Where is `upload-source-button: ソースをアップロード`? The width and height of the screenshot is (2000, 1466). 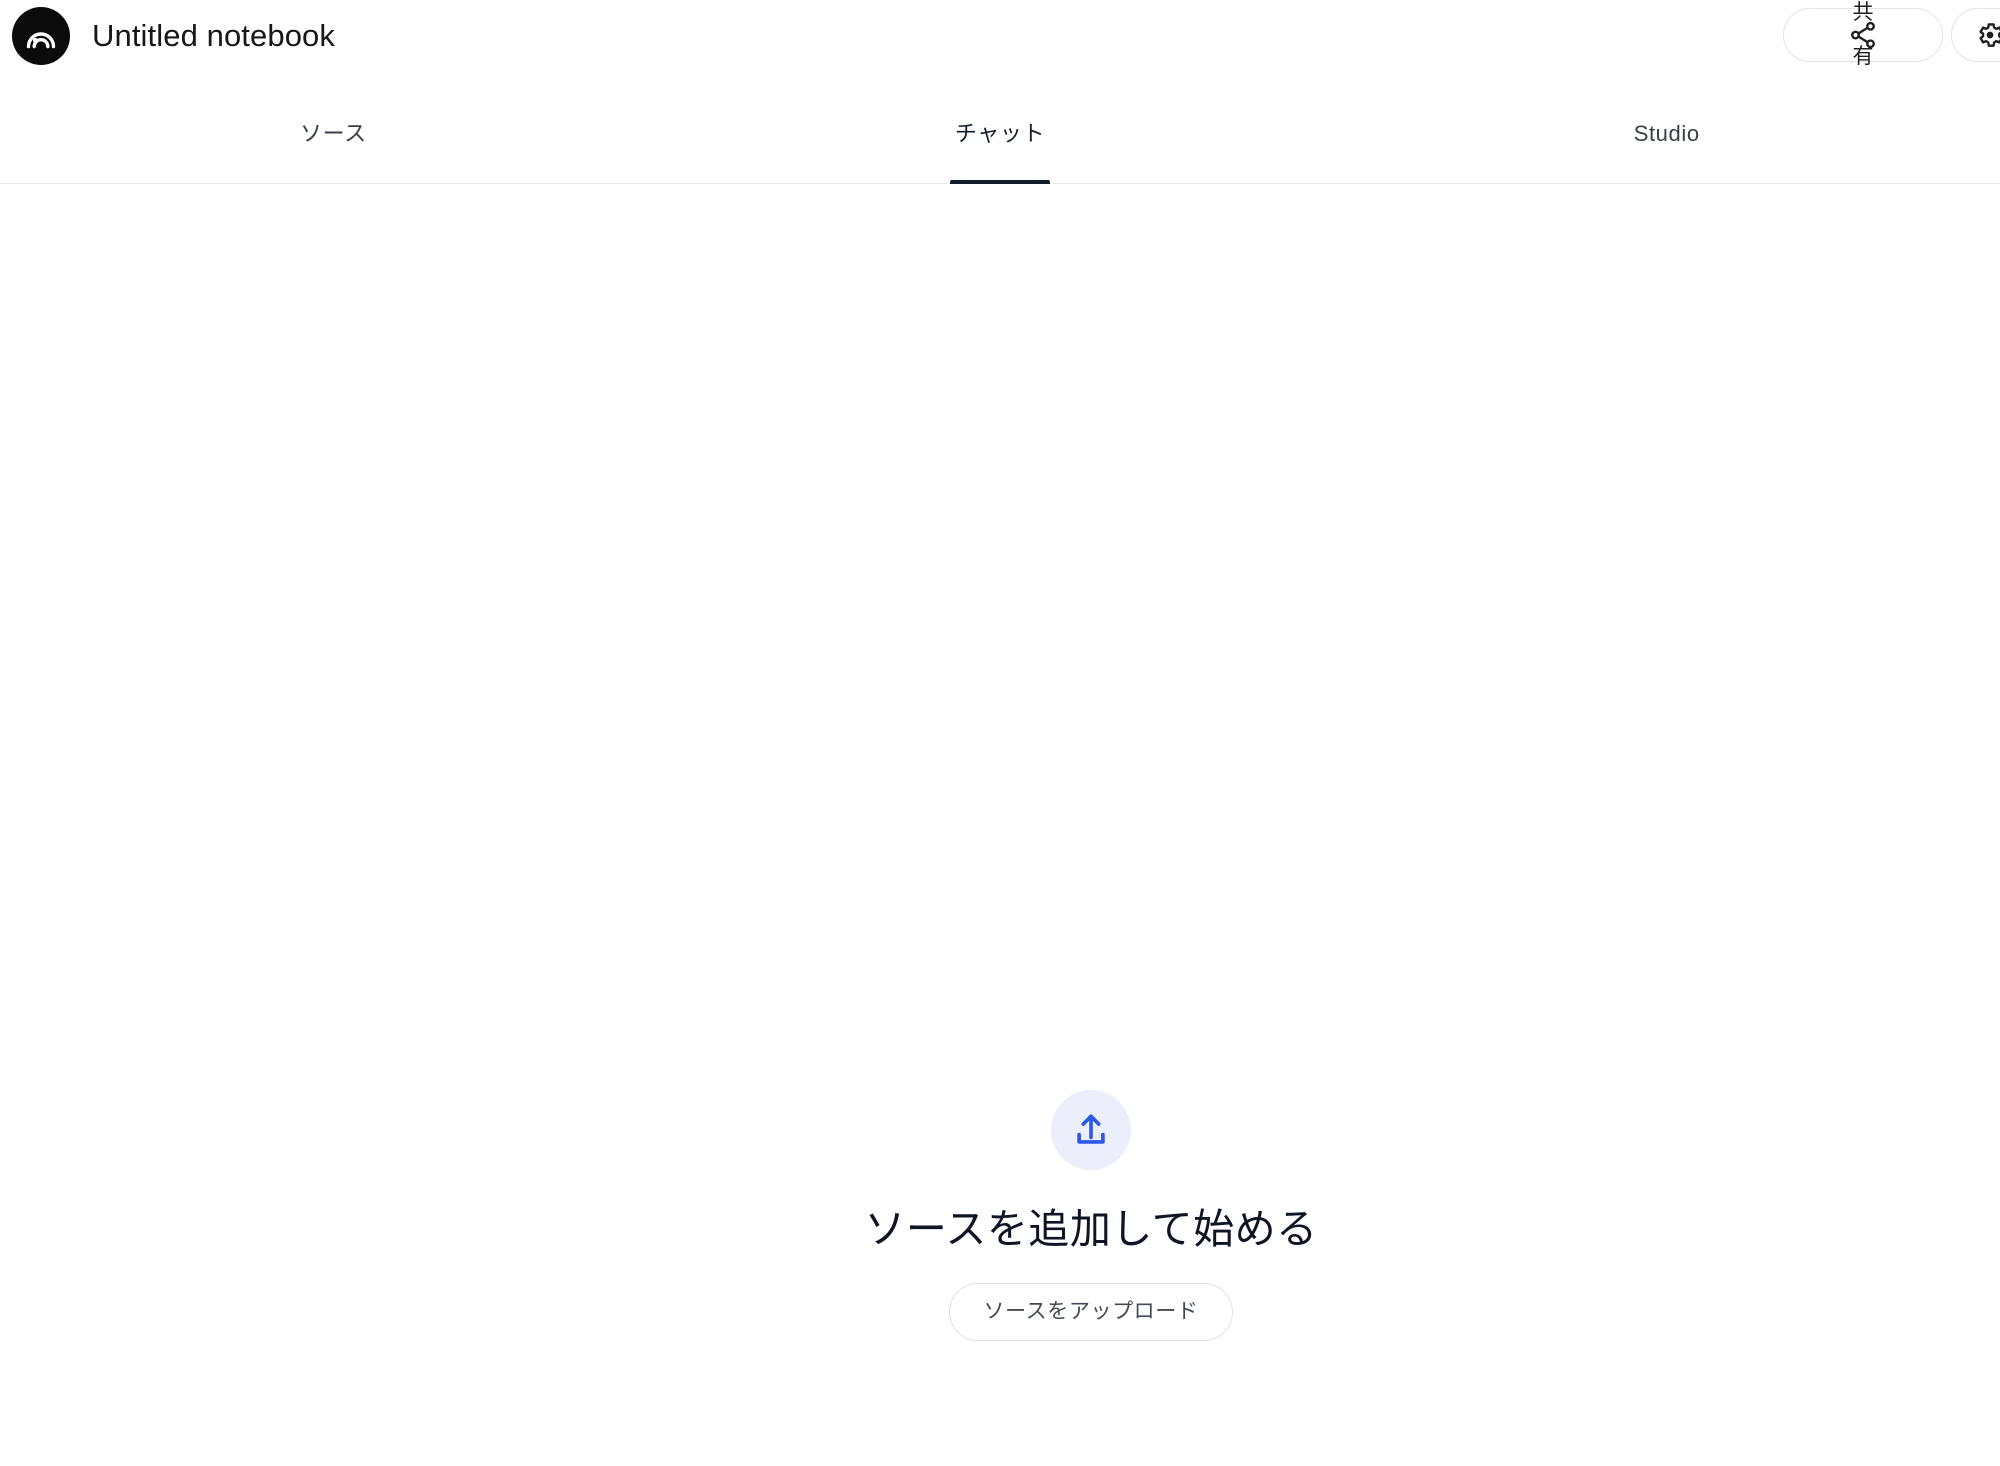 upload-source-button: ソースをアップロード is located at coordinates (1091, 1312).